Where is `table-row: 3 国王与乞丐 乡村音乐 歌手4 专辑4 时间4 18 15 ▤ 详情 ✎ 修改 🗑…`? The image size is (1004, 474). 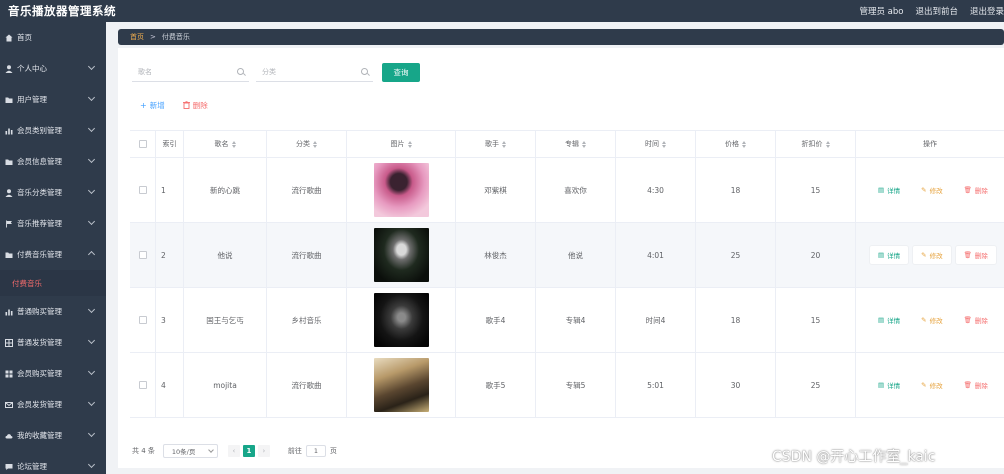 table-row: 3 国王与乞丐 乡村音乐 歌手4 专辑4 时间4 18 15 ▤ 详情 ✎ 修改 🗑… is located at coordinates (567, 320).